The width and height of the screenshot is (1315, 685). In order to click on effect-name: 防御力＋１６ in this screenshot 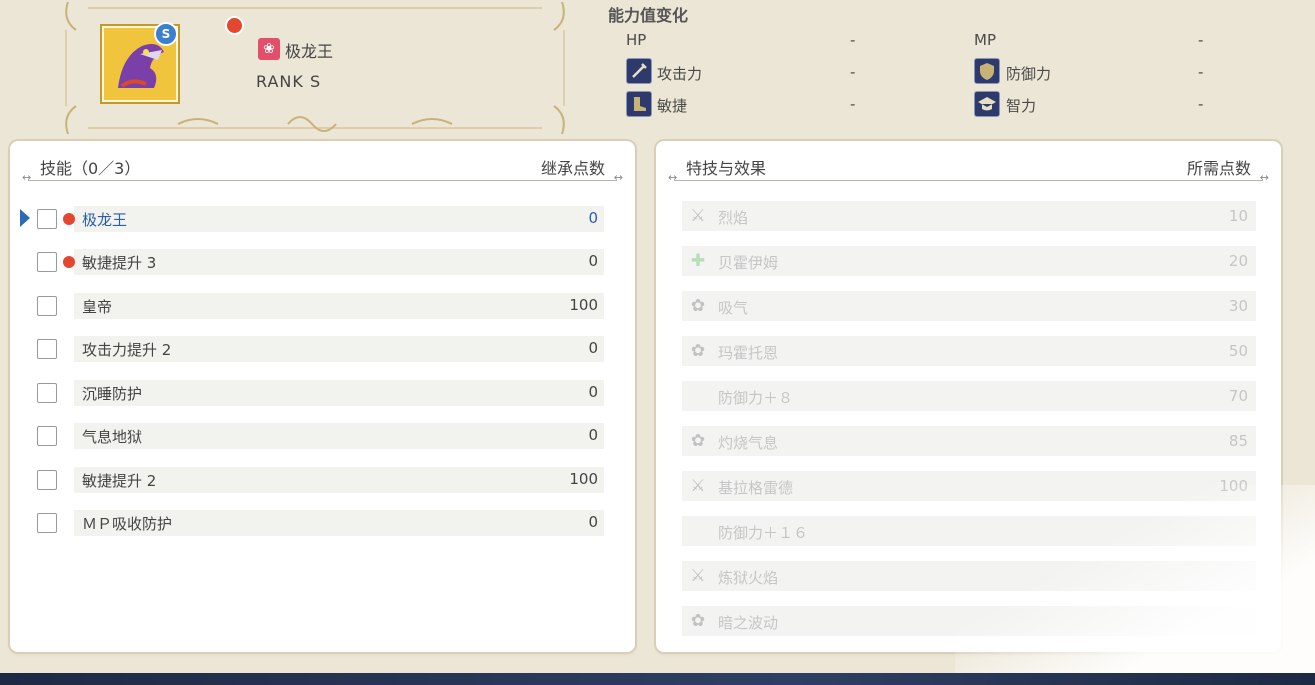, I will do `click(763, 533)`.